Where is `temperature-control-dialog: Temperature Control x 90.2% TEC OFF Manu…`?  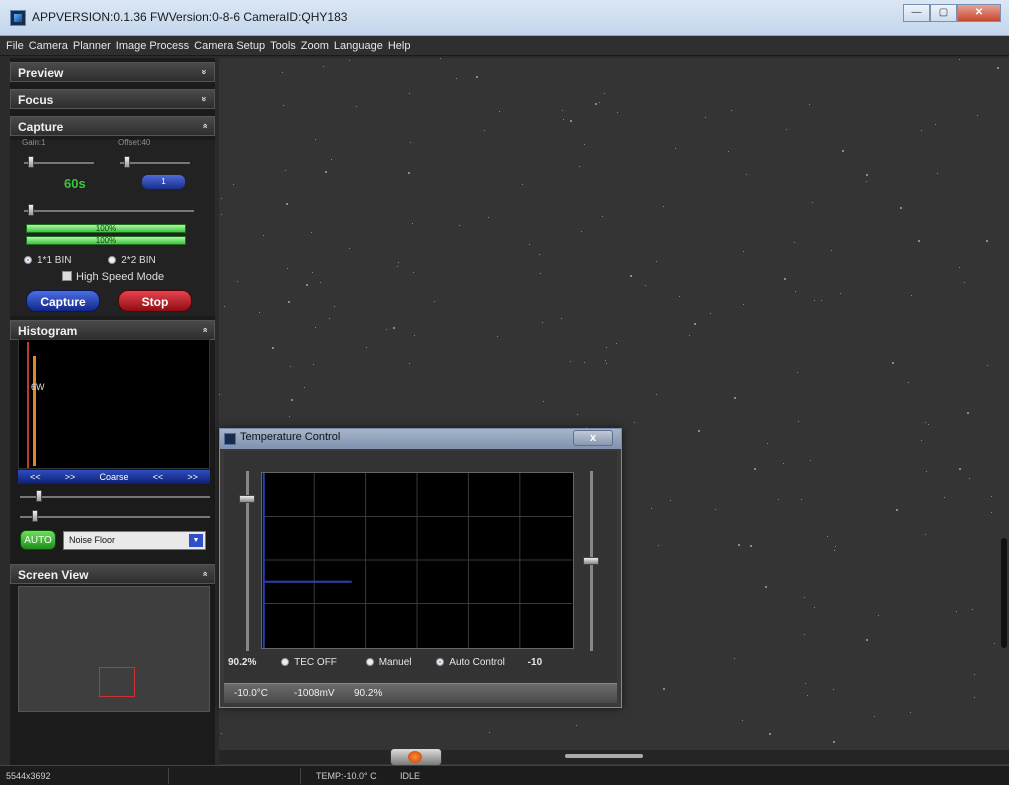
temperature-control-dialog: Temperature Control x 90.2% TEC OFF Manu… is located at coordinates (420, 568).